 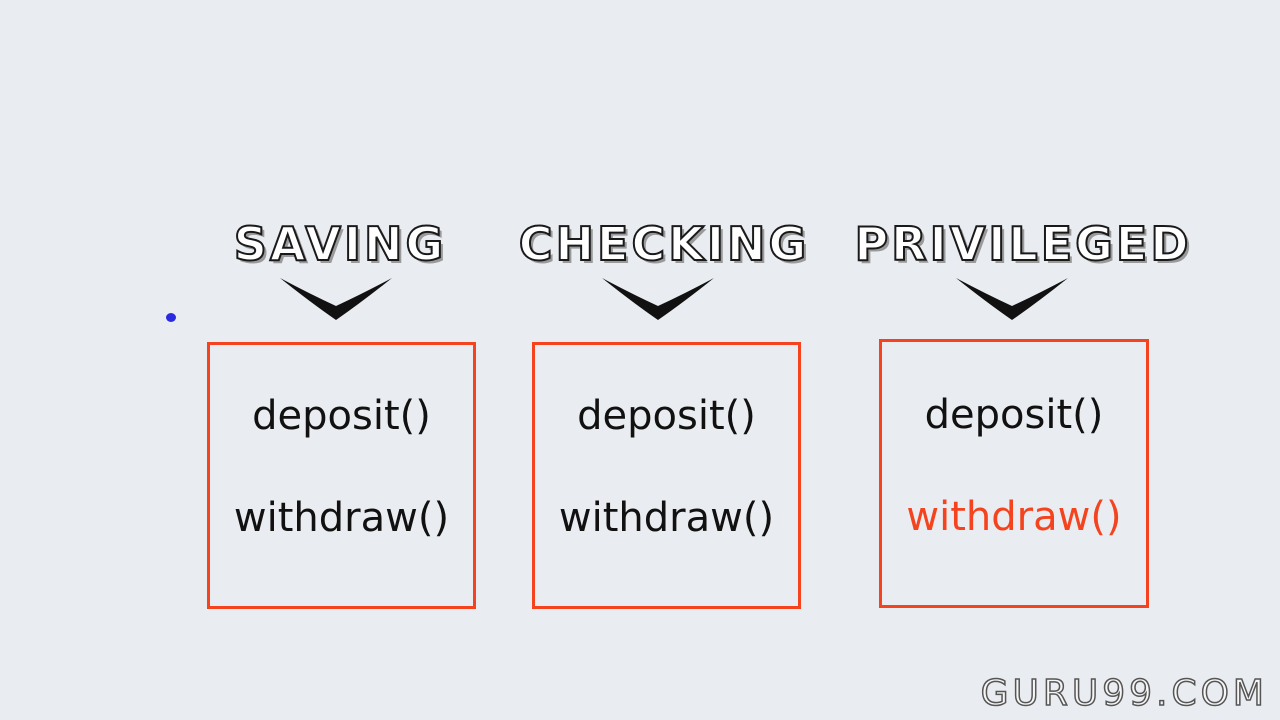 What do you see at coordinates (1022, 244) in the screenshot?
I see `class-title-privileged: PRIVILEGED` at bounding box center [1022, 244].